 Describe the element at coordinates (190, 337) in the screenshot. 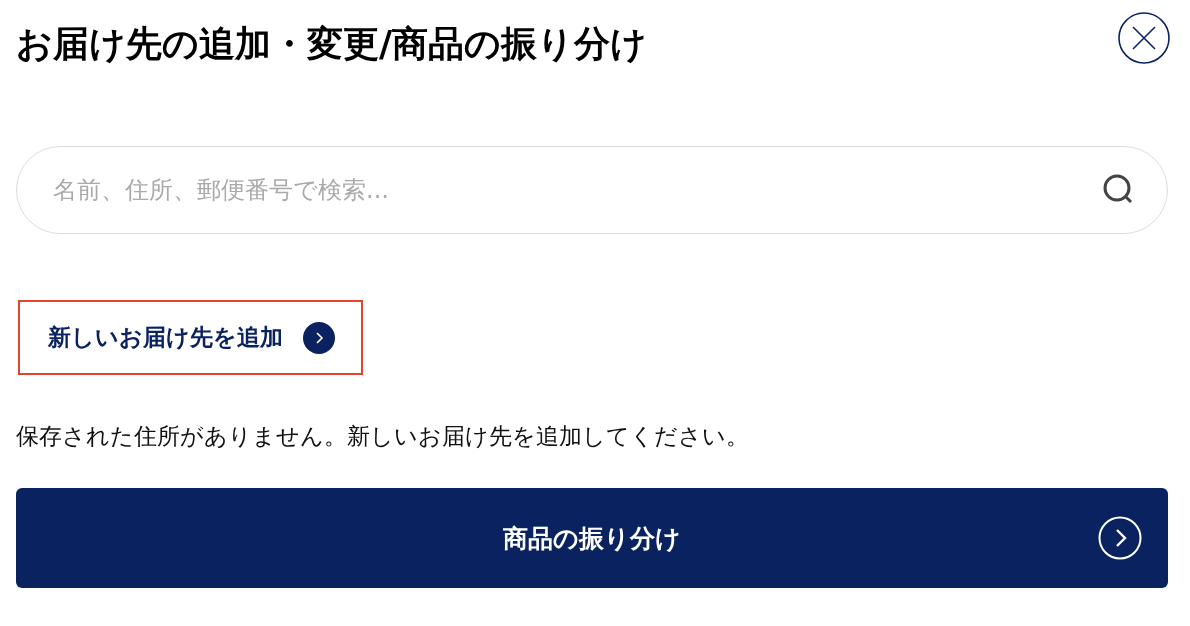

I see `add-address-link: 新しいお届け先を追加` at that location.